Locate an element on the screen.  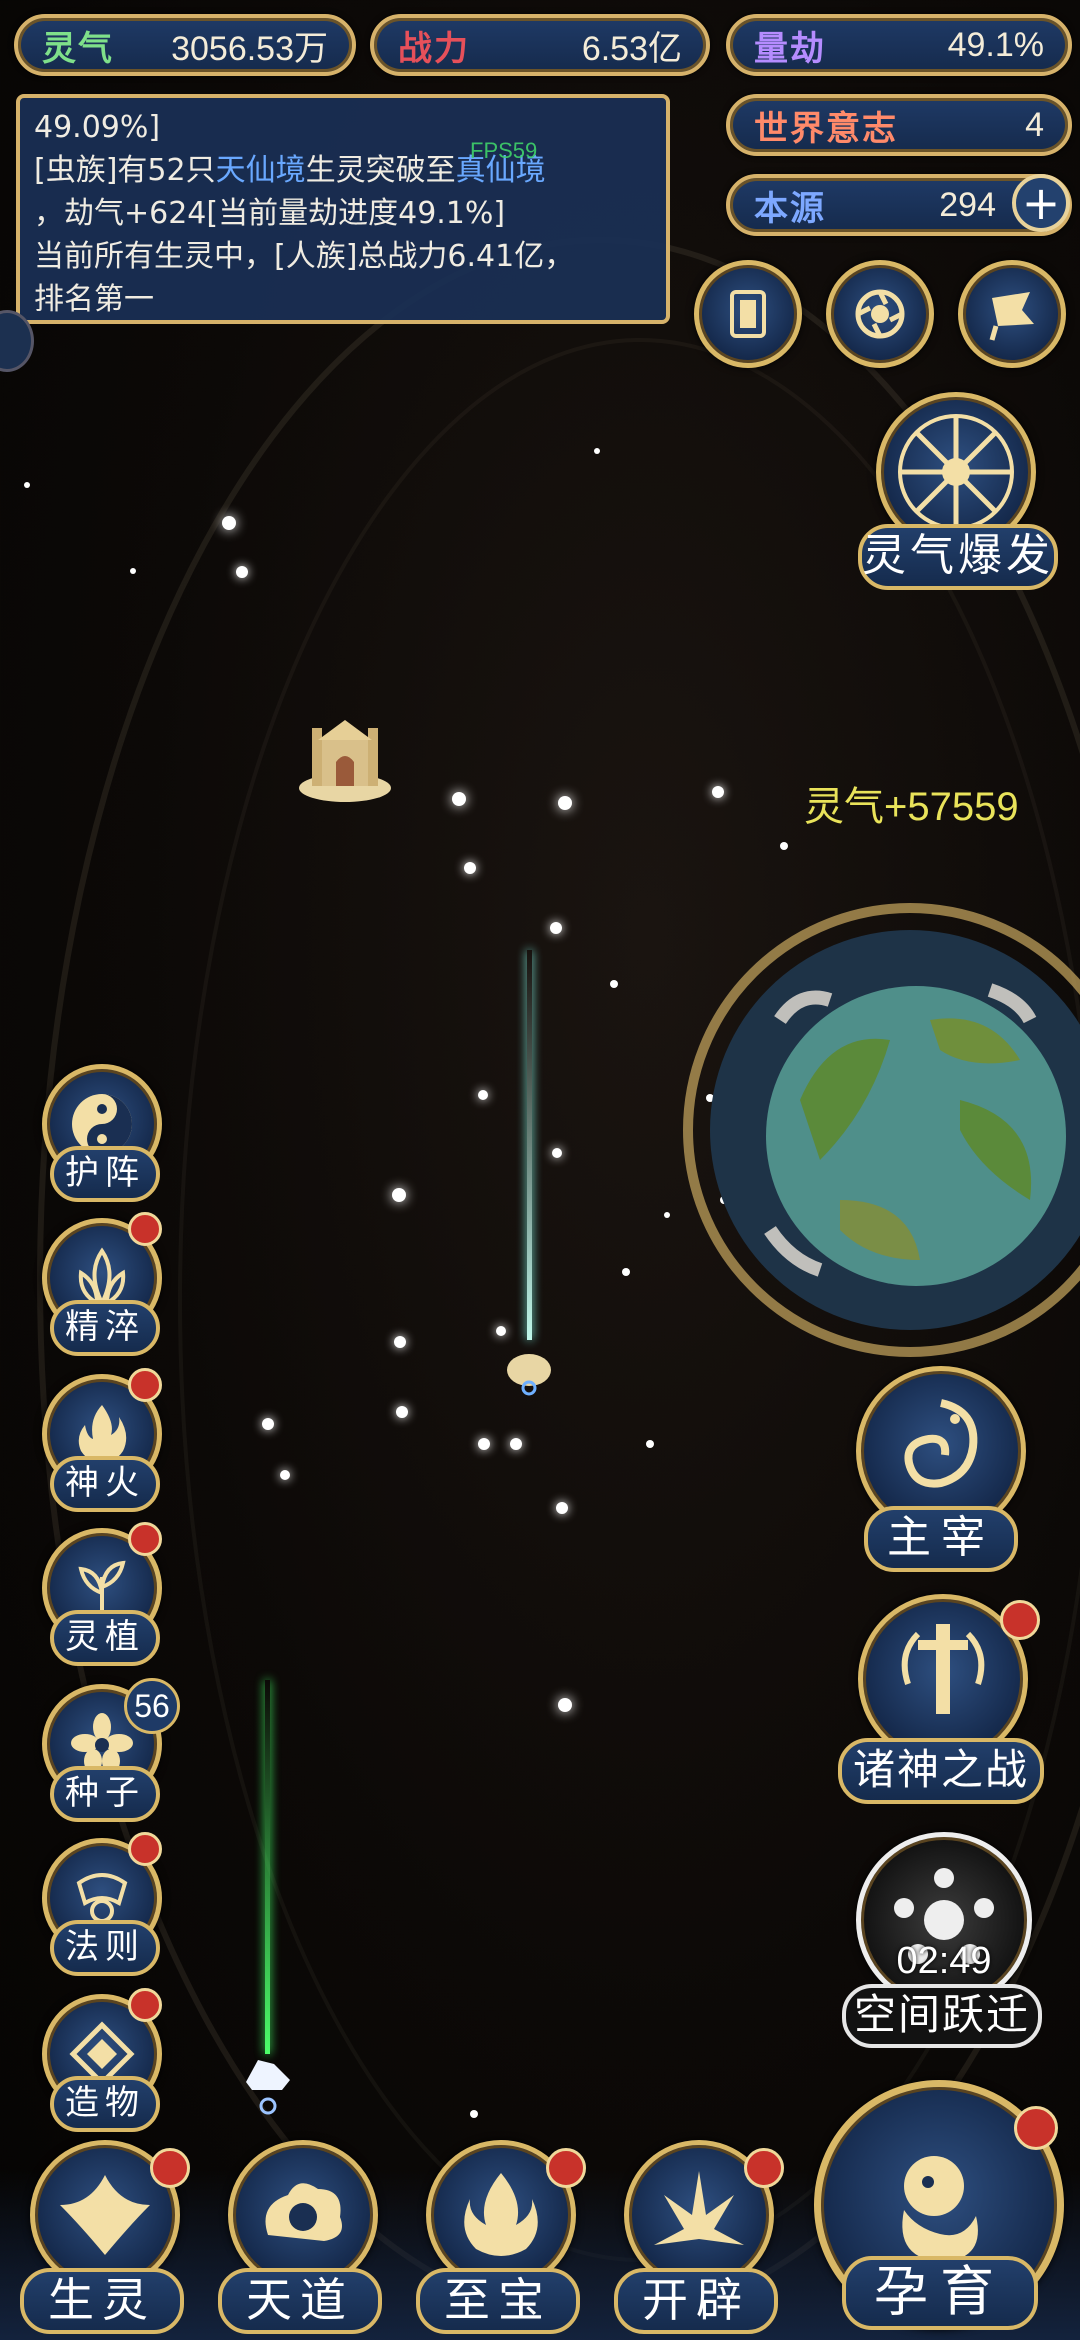
palace-icon is located at coordinates (345, 761).